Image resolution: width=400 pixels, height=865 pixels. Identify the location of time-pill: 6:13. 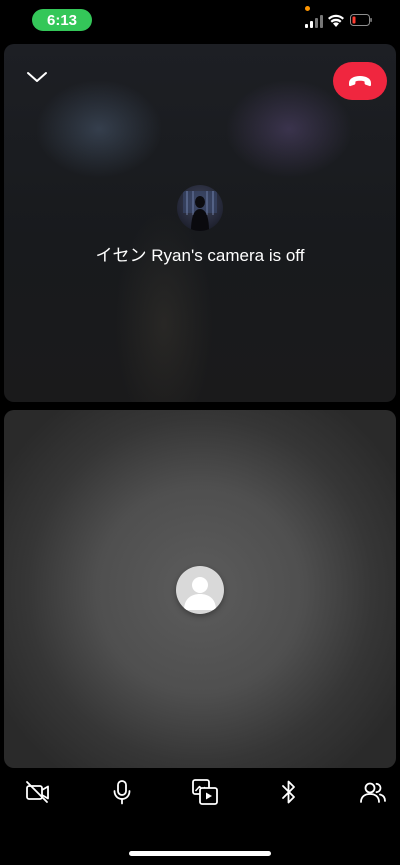
(62, 20).